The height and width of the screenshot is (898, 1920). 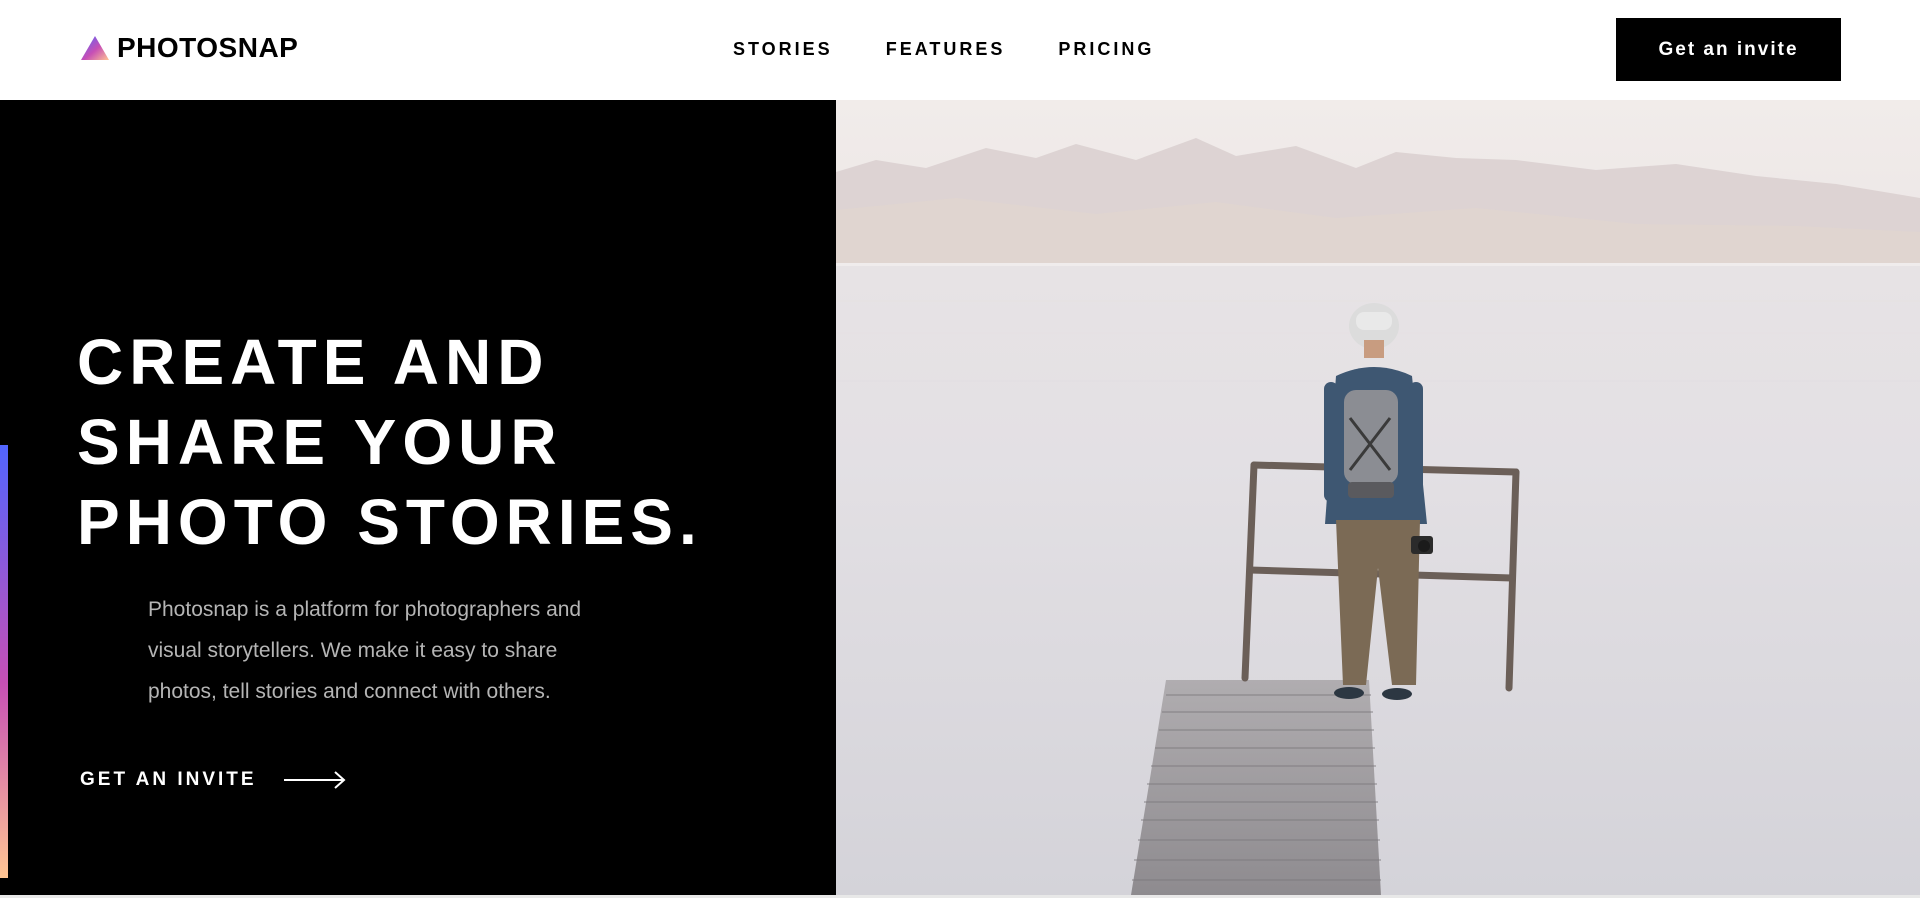 I want to click on hero-title: CREATE AND SHARE YOUR PHOTO STORIES., so click(x=437, y=442).